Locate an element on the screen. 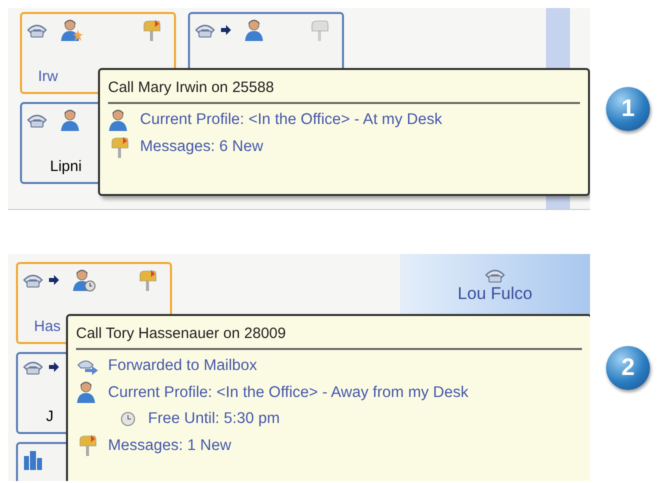 The width and height of the screenshot is (660, 483). step-number: 2 is located at coordinates (628, 368).